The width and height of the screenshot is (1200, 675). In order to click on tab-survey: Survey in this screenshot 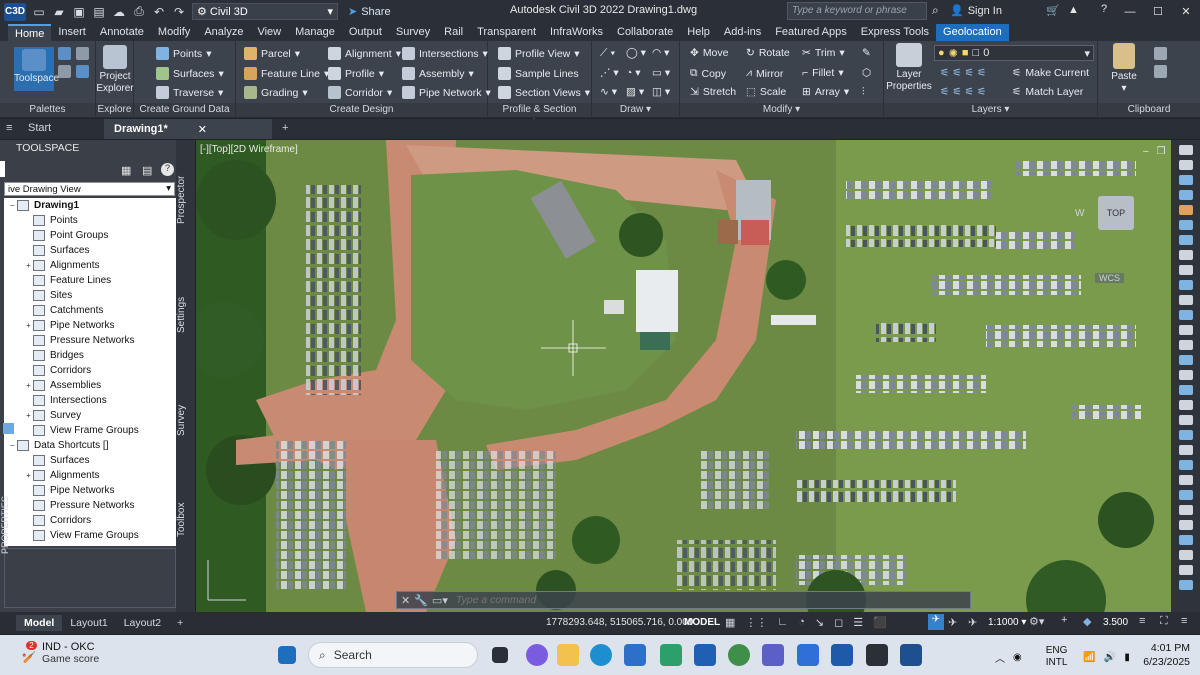, I will do `click(185, 420)`.